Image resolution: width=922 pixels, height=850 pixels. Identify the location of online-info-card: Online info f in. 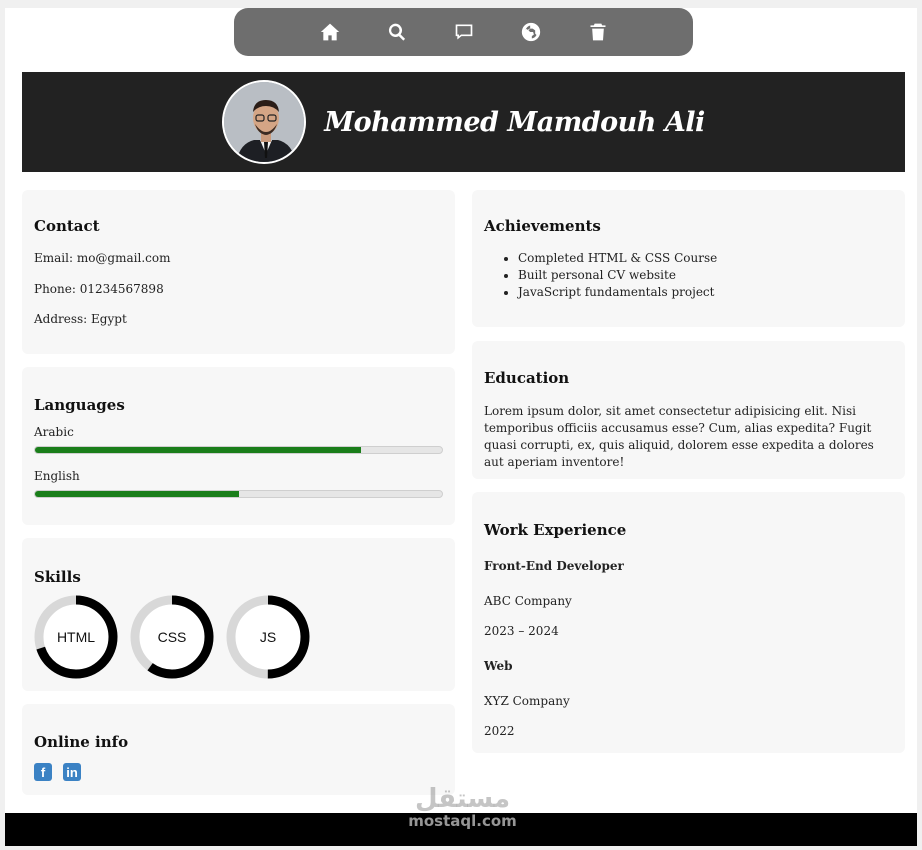
(238, 749).